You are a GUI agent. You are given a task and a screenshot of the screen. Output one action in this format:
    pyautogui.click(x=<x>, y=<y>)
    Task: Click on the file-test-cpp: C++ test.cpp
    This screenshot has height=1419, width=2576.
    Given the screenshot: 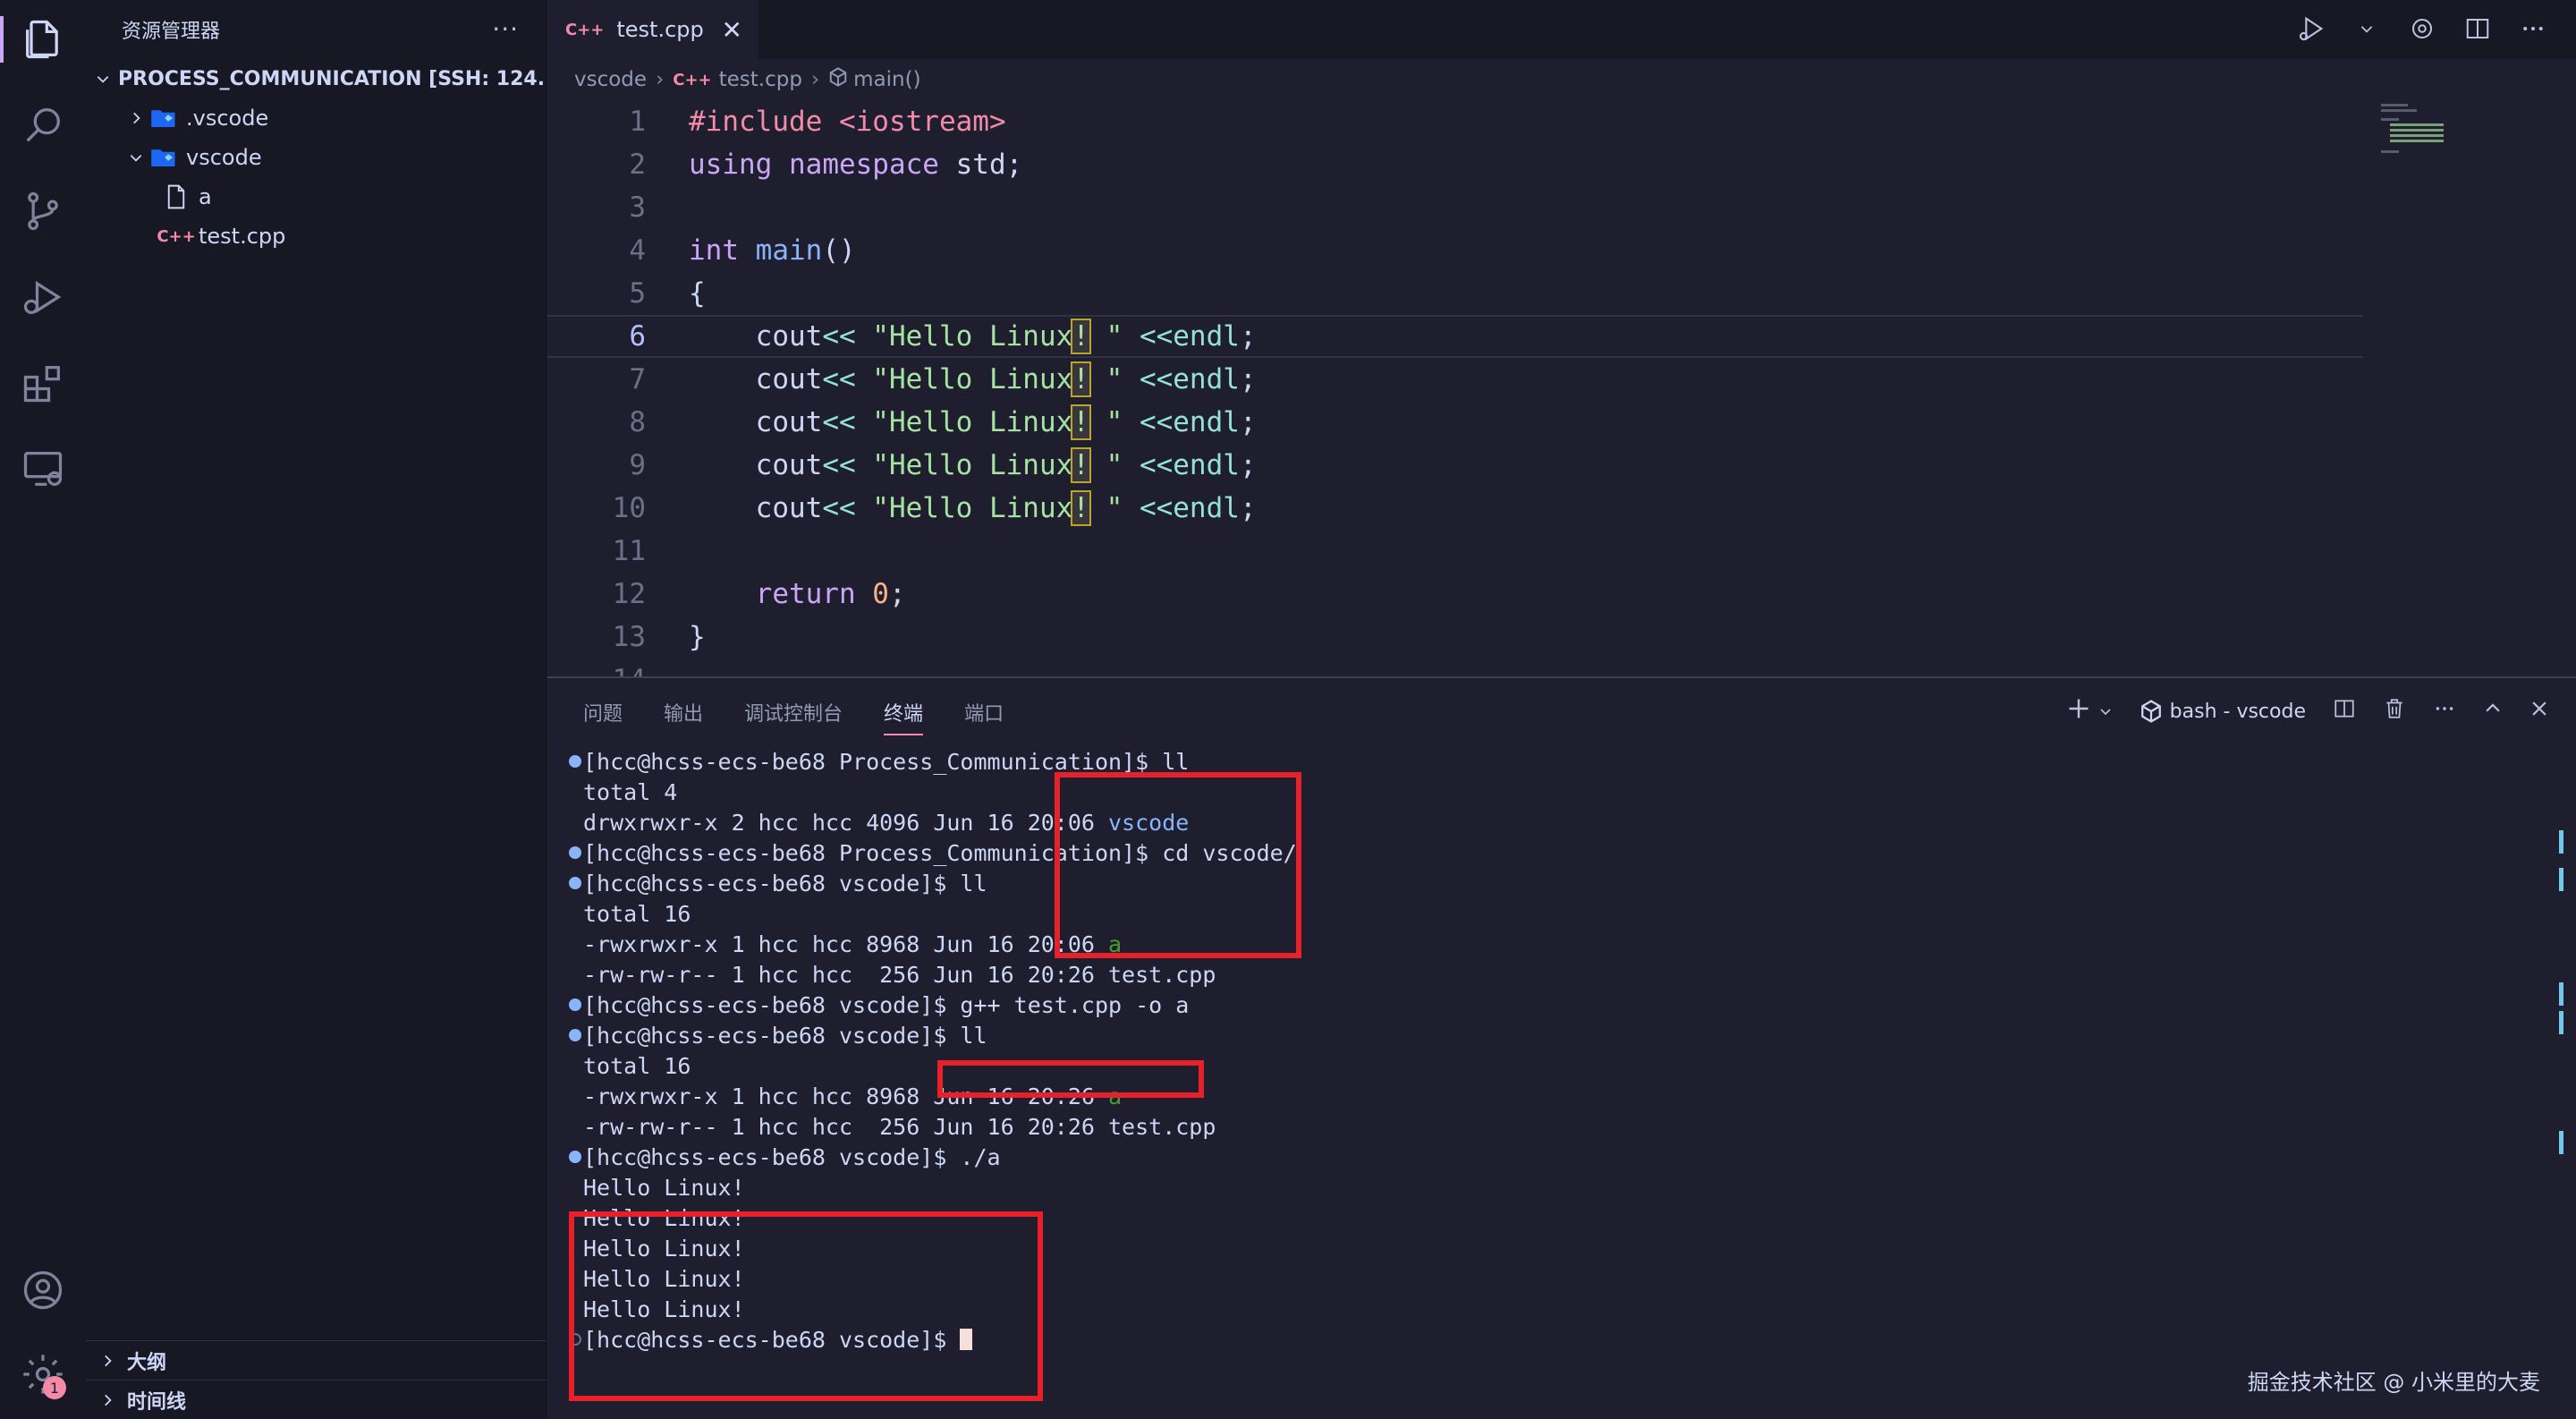 What is the action you would take?
    pyautogui.click(x=316, y=236)
    